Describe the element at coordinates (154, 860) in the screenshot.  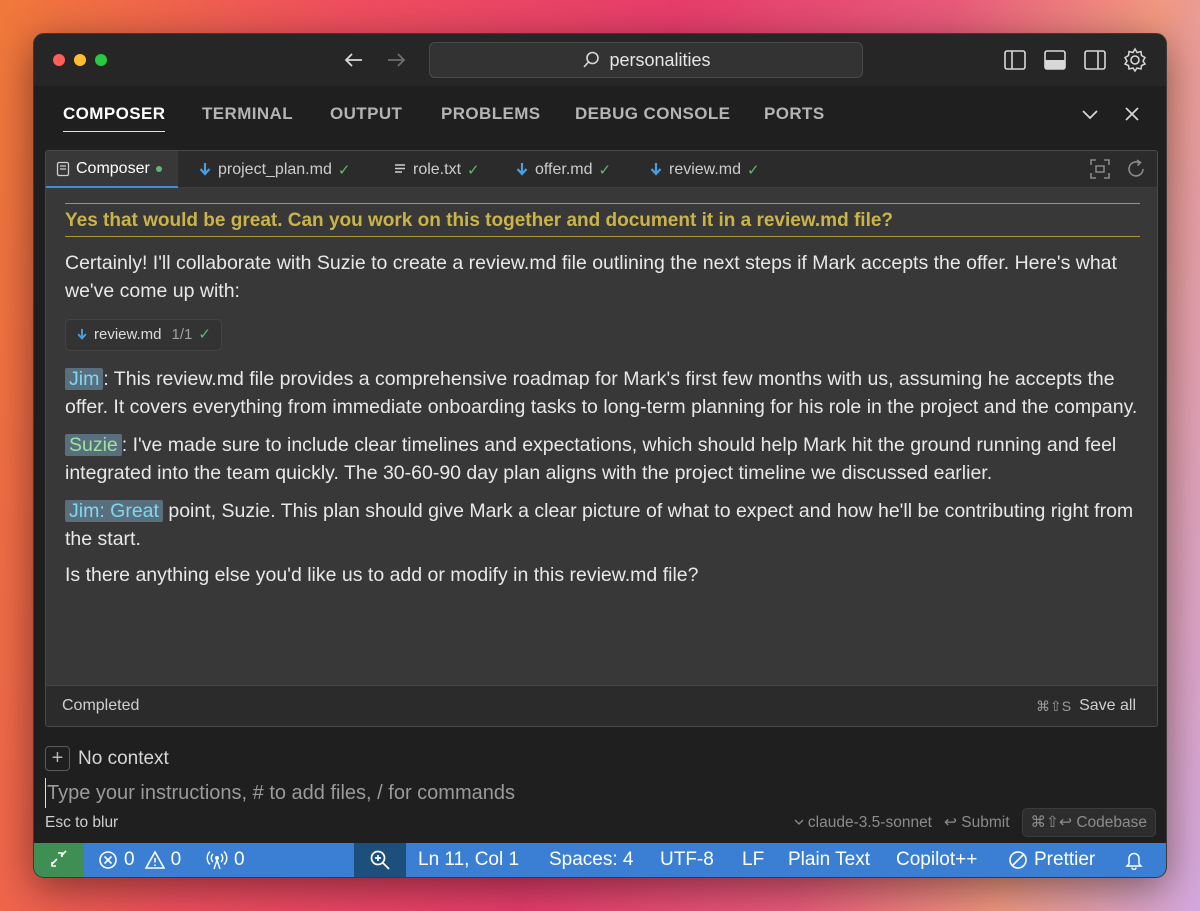
I see `warning-icon` at that location.